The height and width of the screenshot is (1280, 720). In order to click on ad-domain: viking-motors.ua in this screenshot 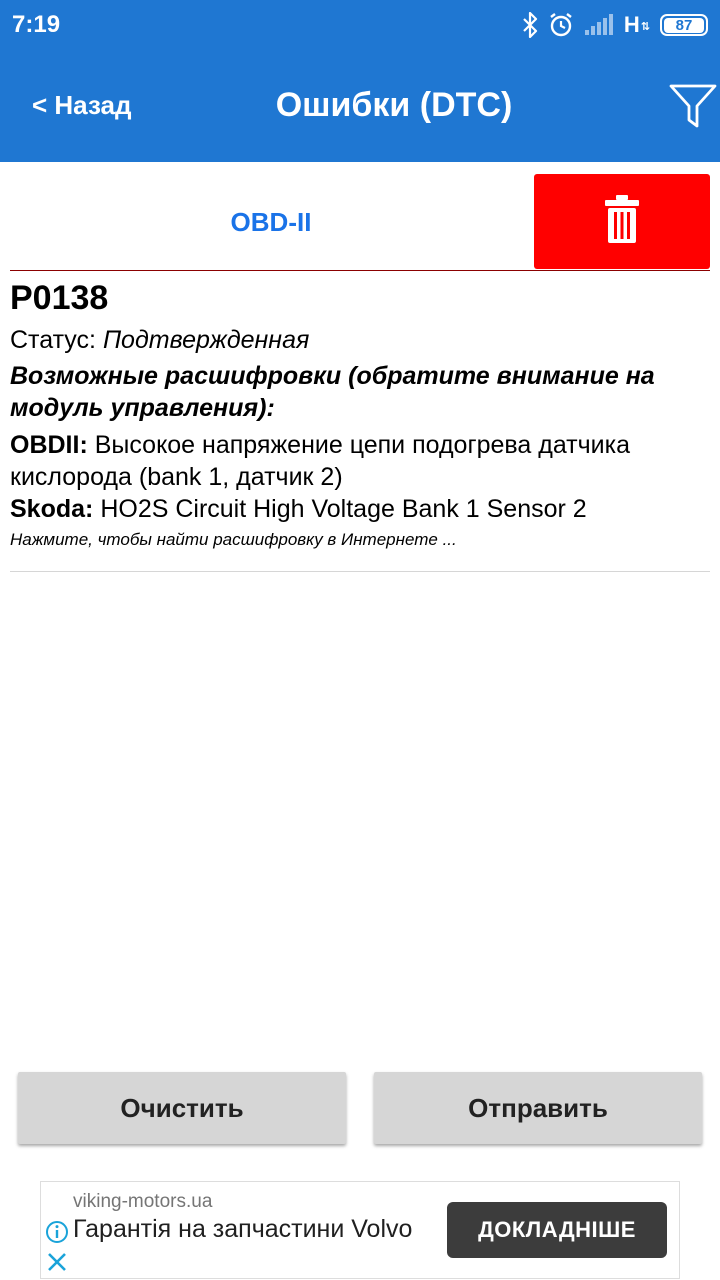, I will do `click(143, 1201)`.